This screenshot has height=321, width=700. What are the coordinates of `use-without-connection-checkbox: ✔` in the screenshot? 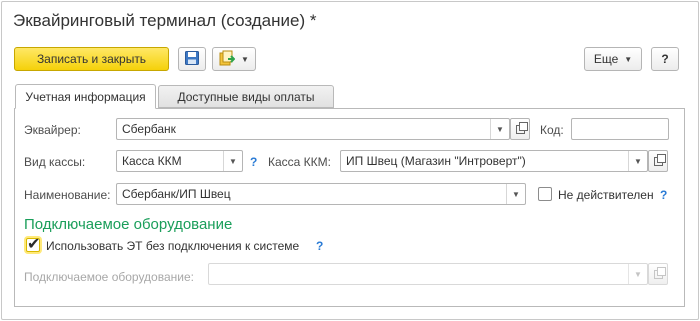 It's located at (33, 244).